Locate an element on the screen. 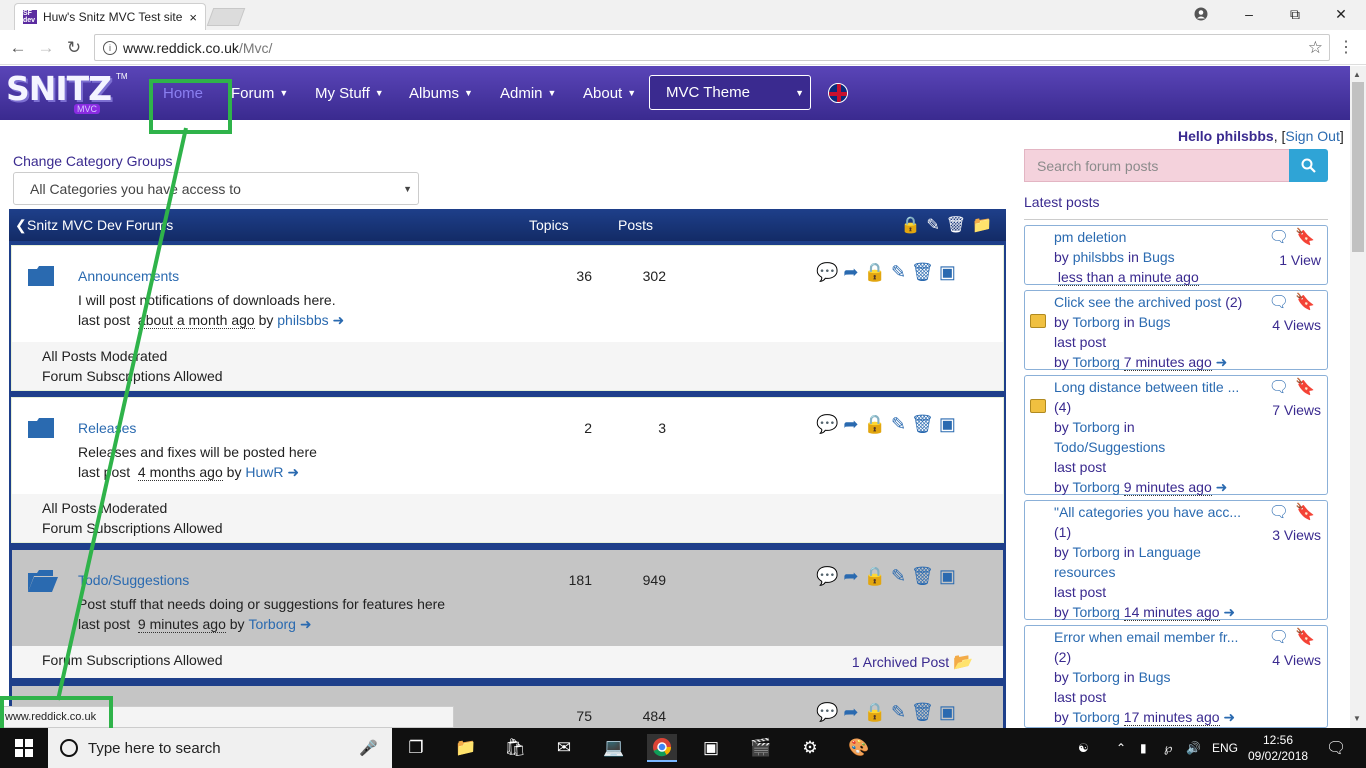  settings-gear-icon: ⚙ is located at coordinates (810, 748).